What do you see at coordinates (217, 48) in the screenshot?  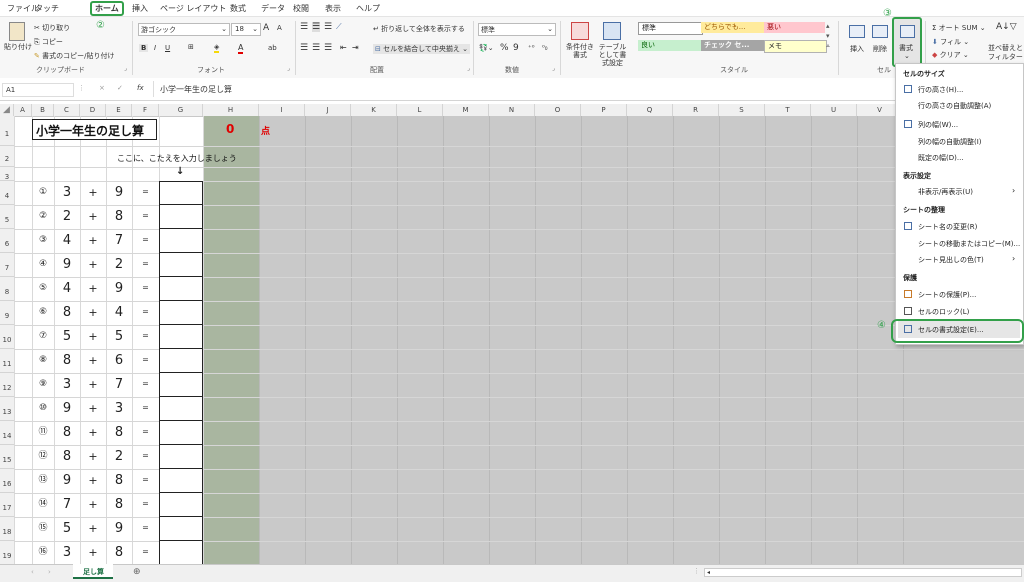 I see `fill-color-icon: ◈` at bounding box center [217, 48].